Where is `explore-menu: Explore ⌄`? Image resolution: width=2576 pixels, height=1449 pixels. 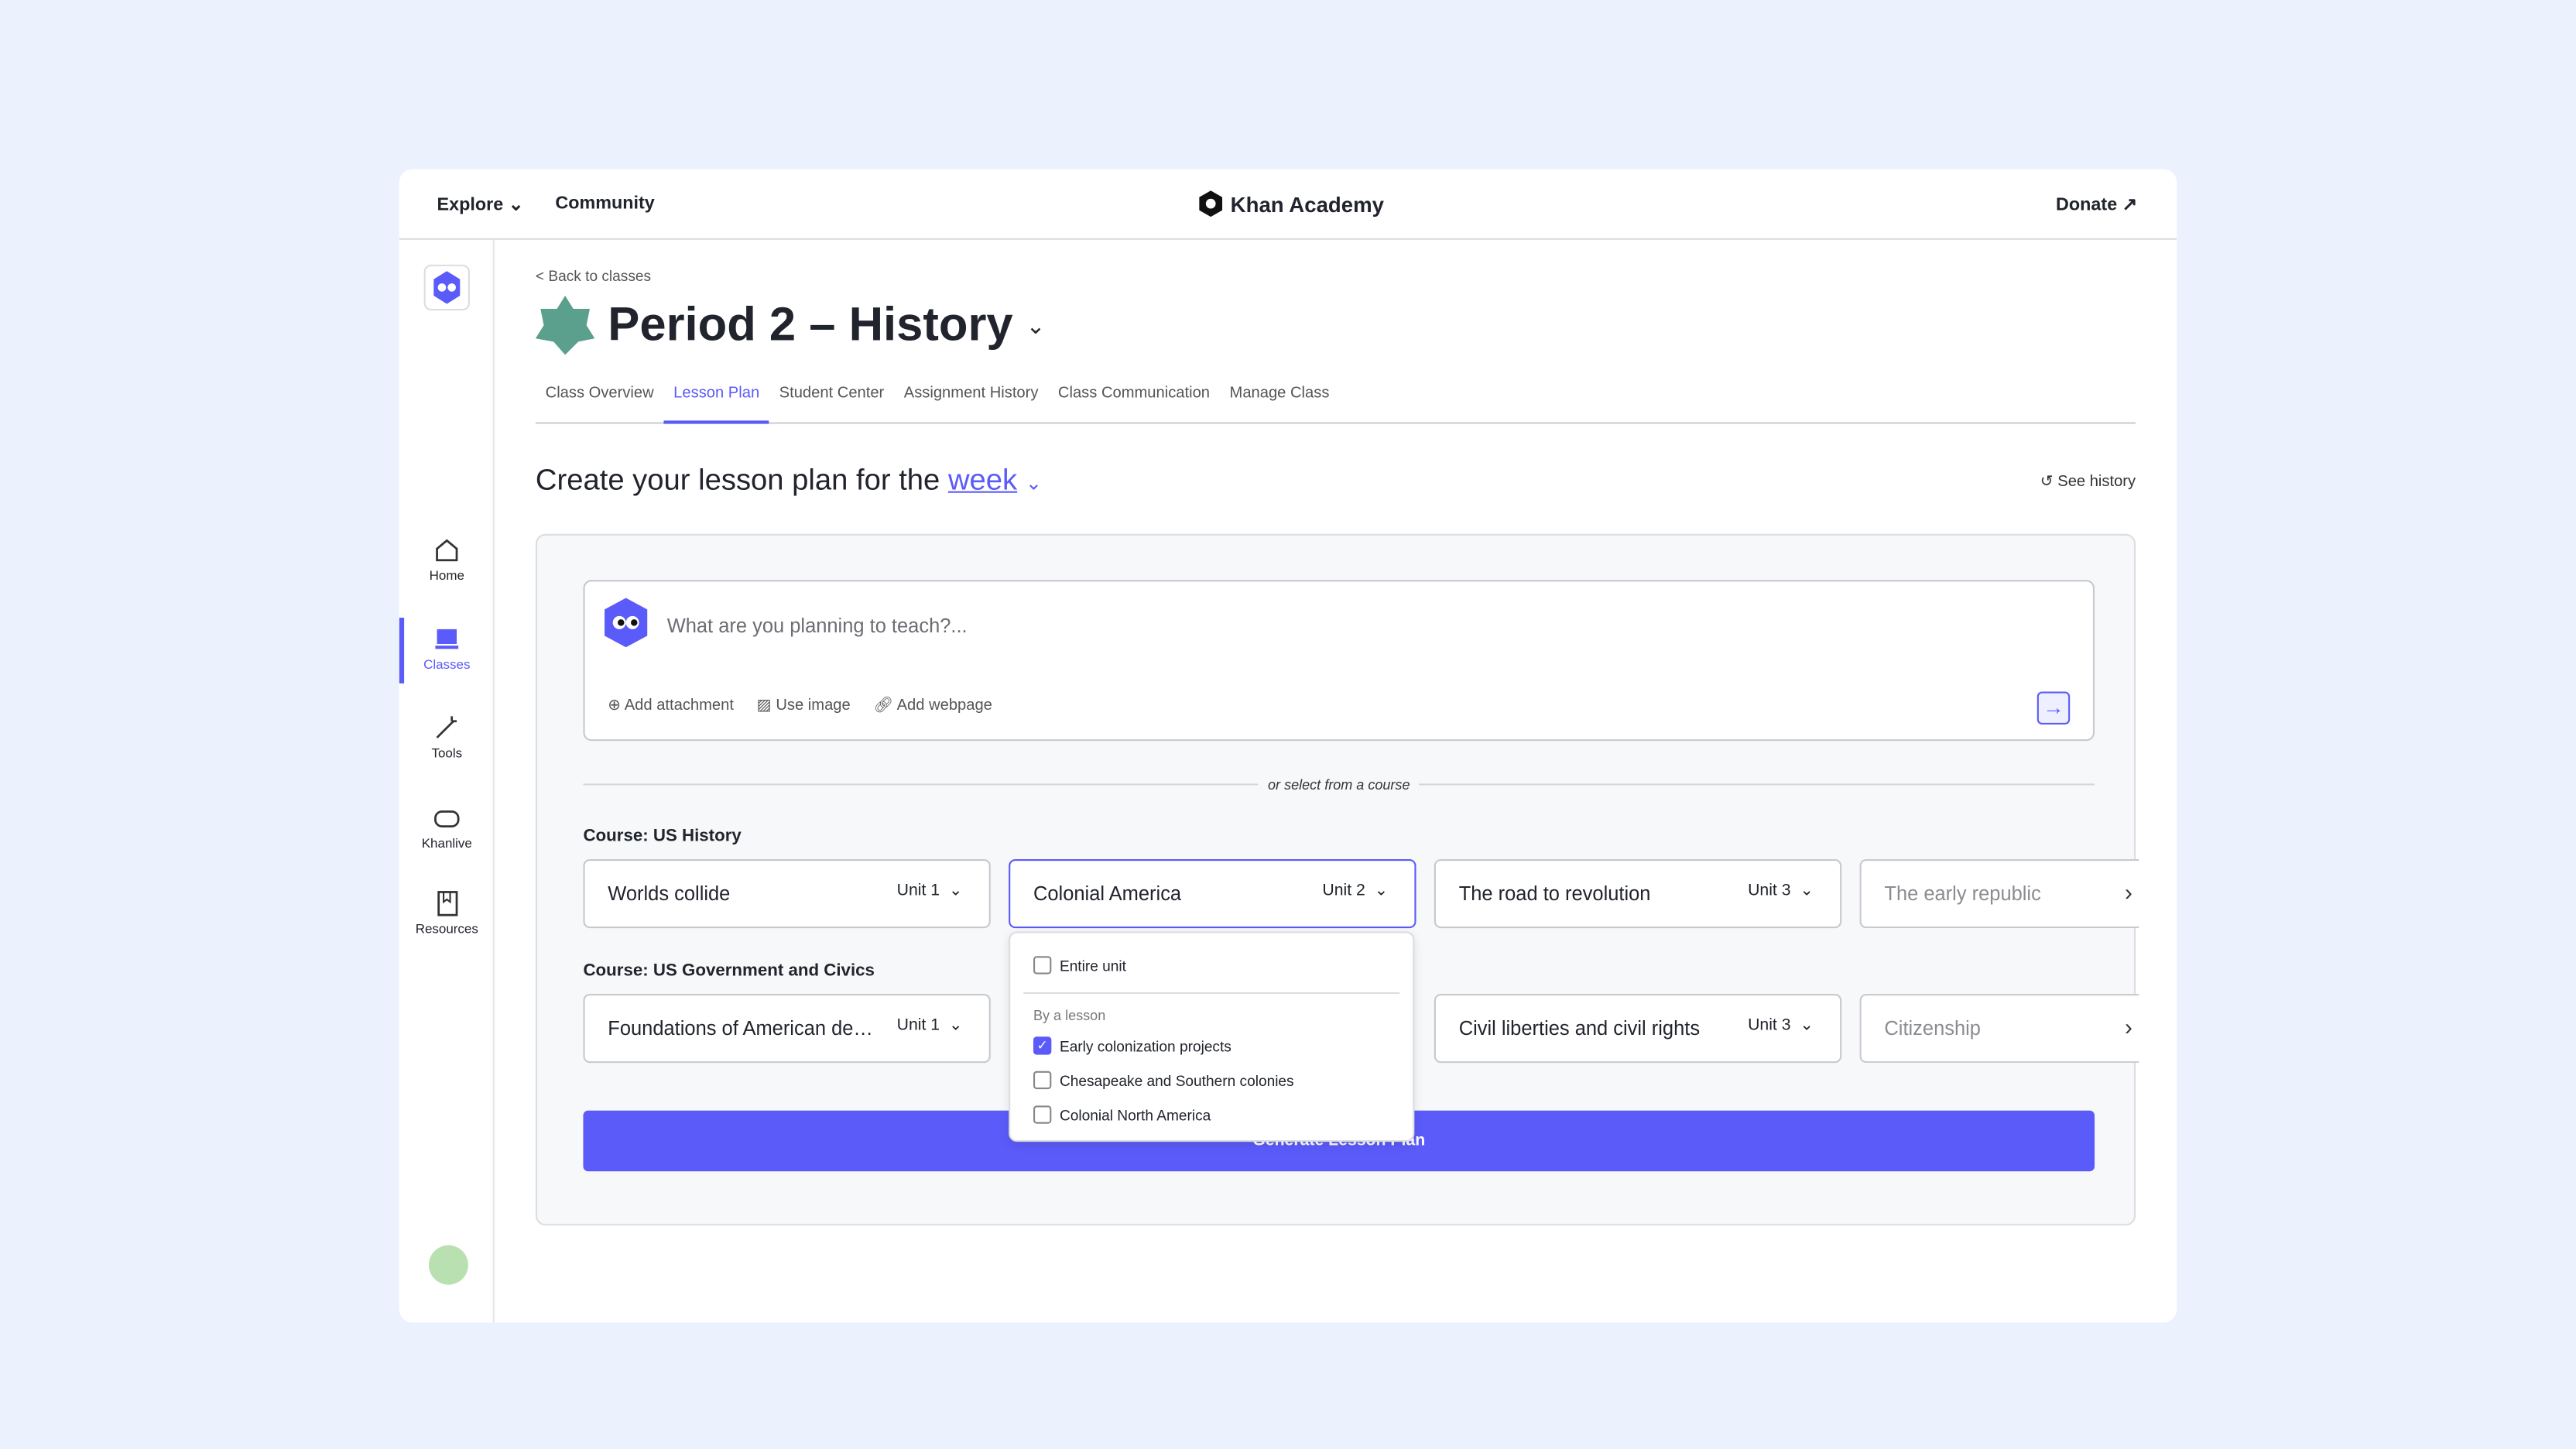 explore-menu: Explore ⌄ is located at coordinates (481, 204).